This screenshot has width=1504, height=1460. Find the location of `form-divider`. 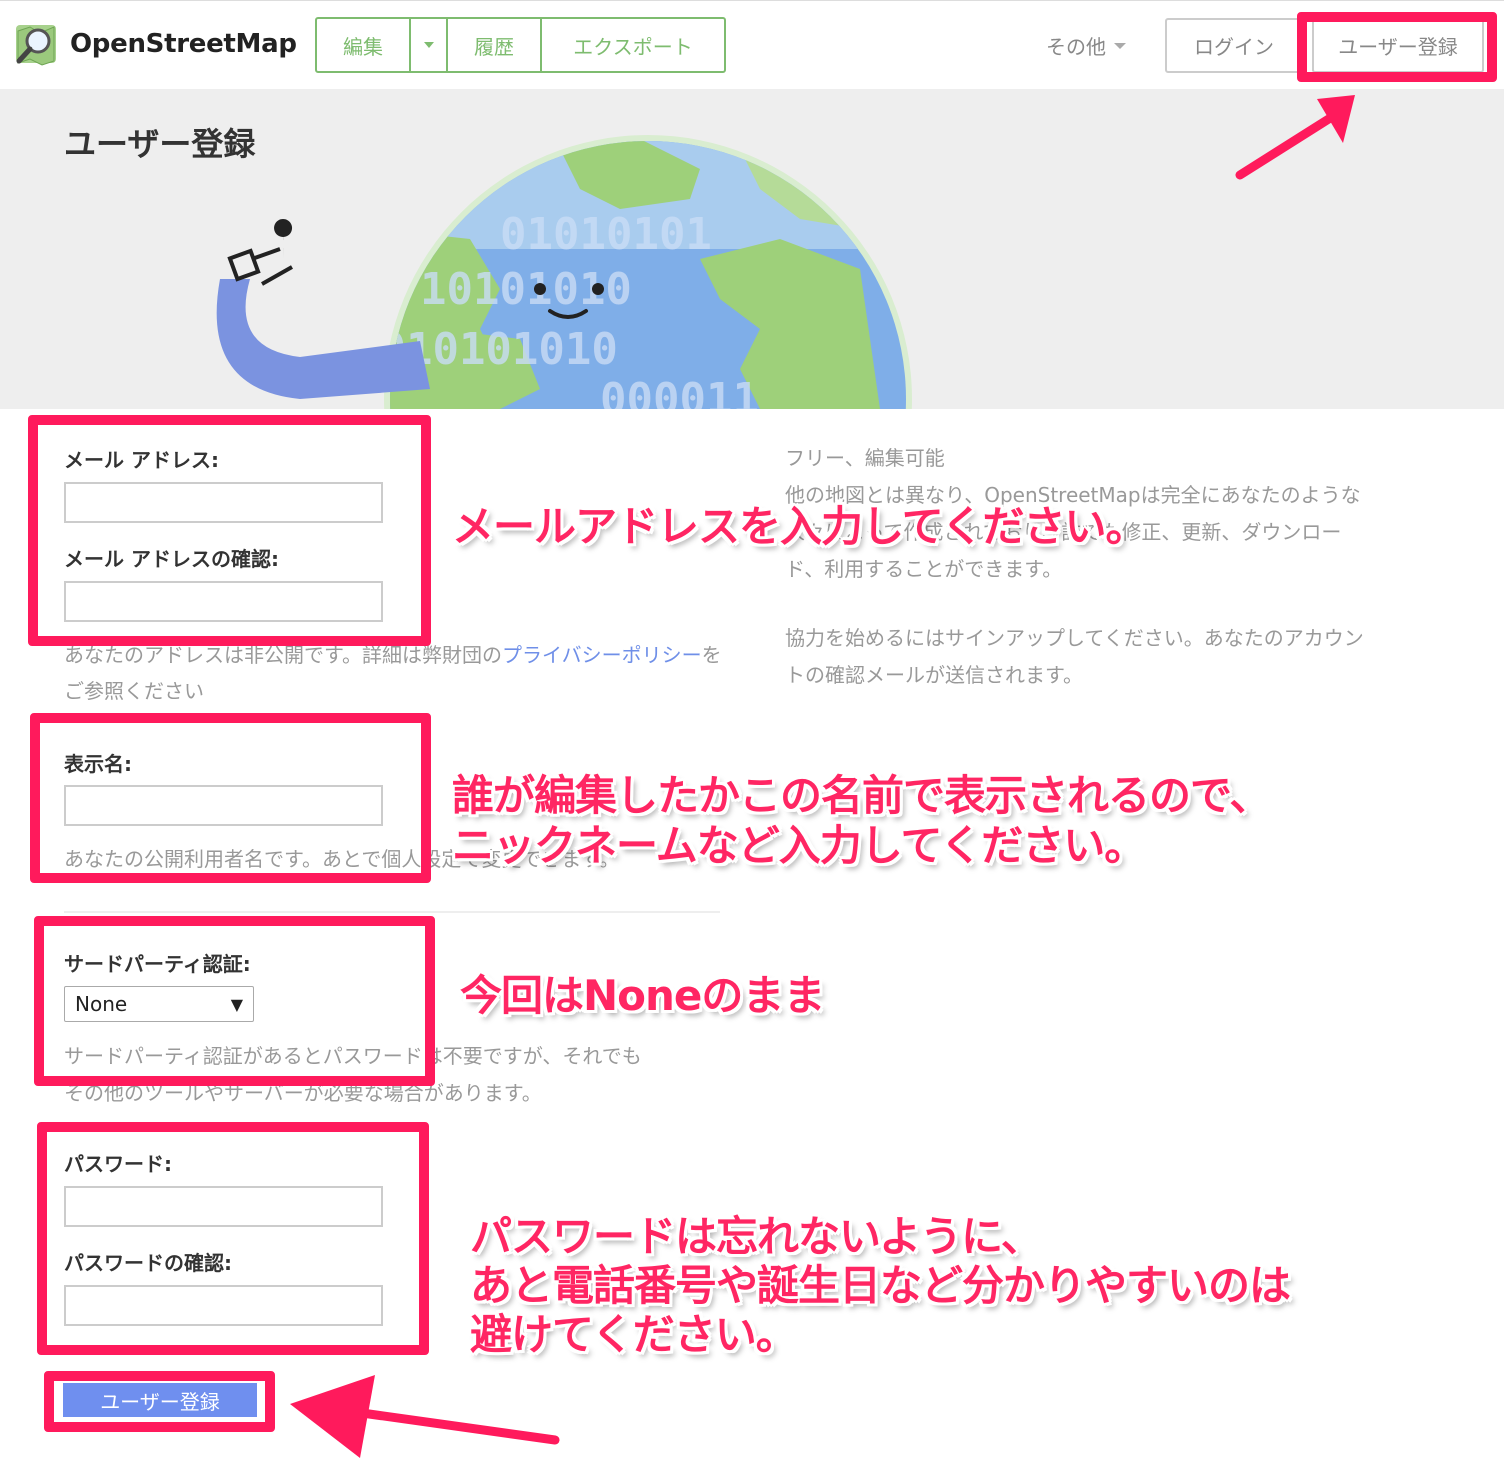

form-divider is located at coordinates (392, 912).